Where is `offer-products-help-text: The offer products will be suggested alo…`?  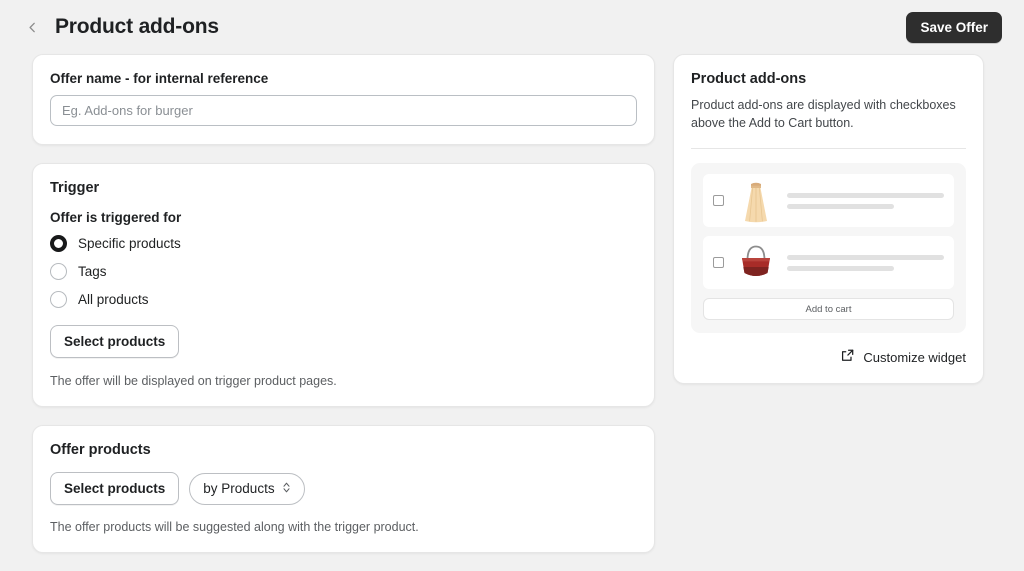 offer-products-help-text: The offer products will be suggested alo… is located at coordinates (234, 527).